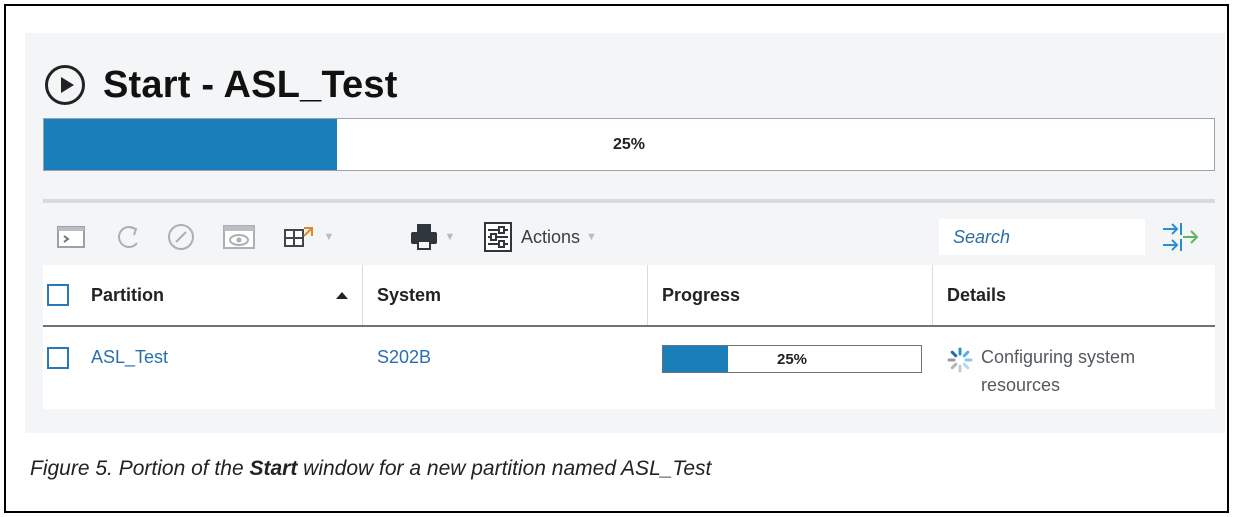 This screenshot has width=1235, height=517. What do you see at coordinates (129, 237) in the screenshot?
I see `refresh-icon` at bounding box center [129, 237].